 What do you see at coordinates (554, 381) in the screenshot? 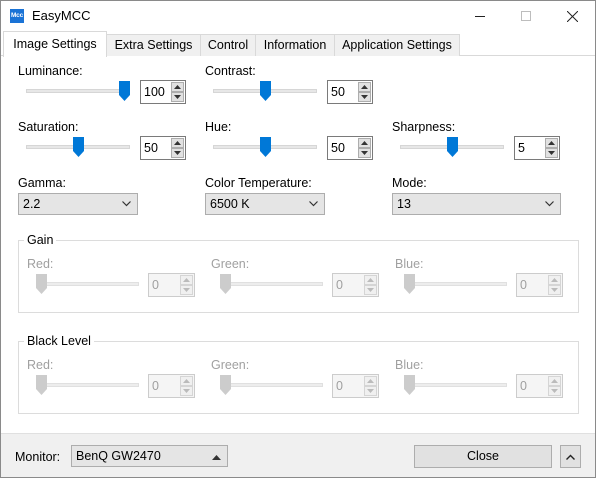
I see `black-level-blue-increment-button` at bounding box center [554, 381].